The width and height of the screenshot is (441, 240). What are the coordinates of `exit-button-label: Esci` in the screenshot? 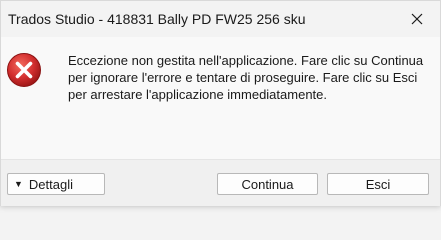 It's located at (378, 184).